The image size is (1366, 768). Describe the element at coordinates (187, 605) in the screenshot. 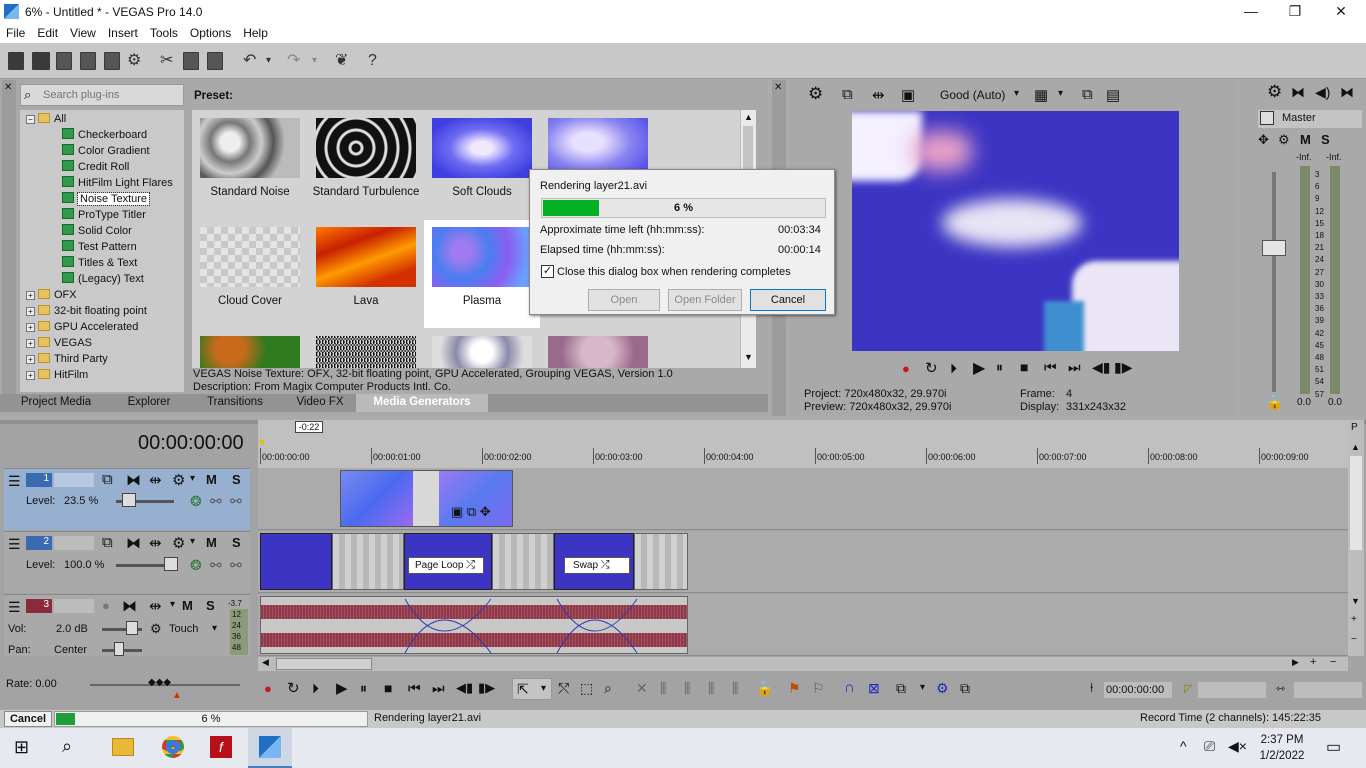

I see `track-3-mute-button: M` at that location.